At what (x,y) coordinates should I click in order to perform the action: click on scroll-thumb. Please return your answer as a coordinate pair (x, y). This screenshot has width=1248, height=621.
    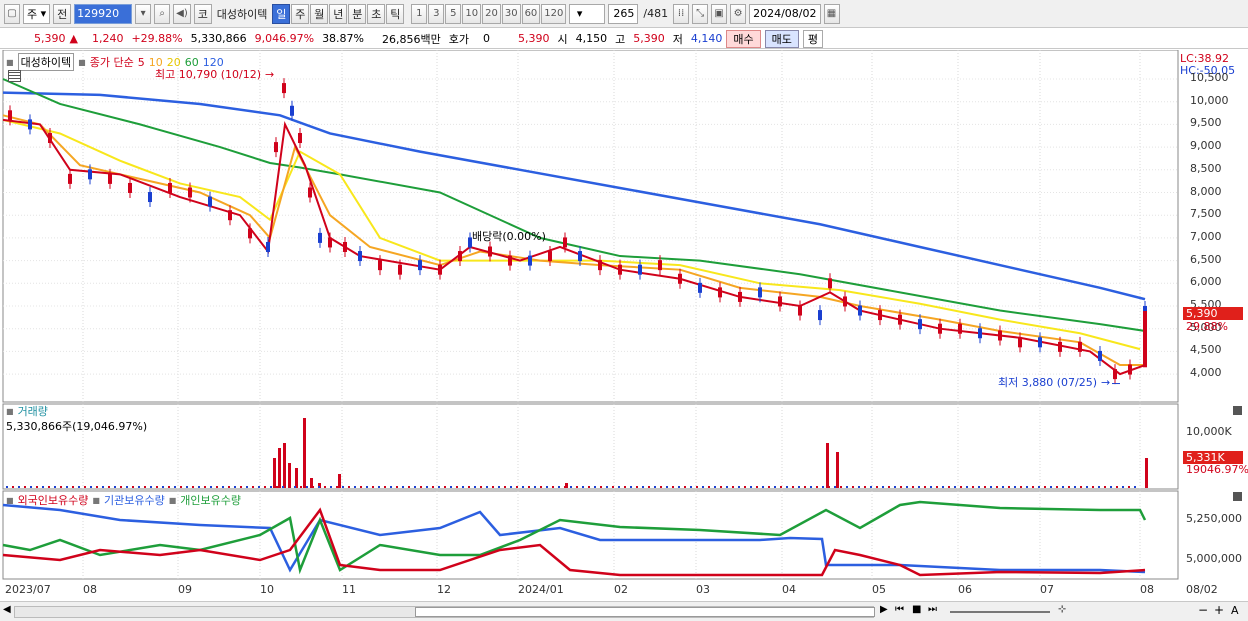
    Looking at the image, I should click on (645, 612).